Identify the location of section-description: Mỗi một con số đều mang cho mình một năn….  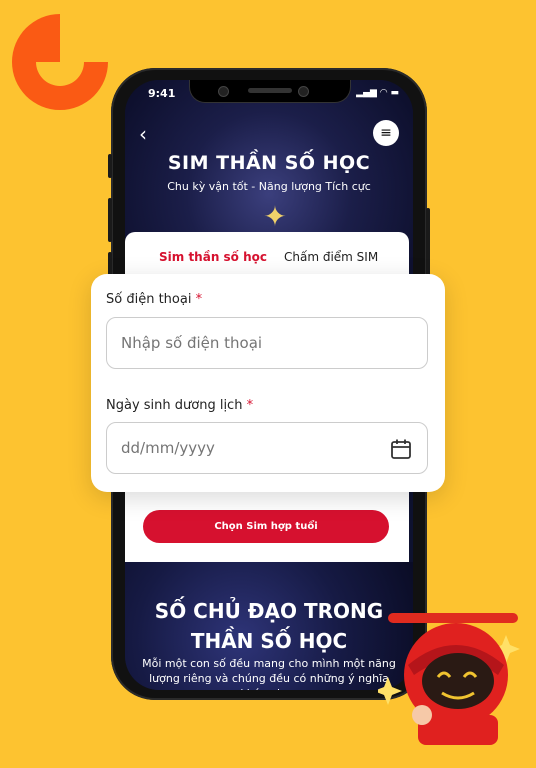
(269, 673).